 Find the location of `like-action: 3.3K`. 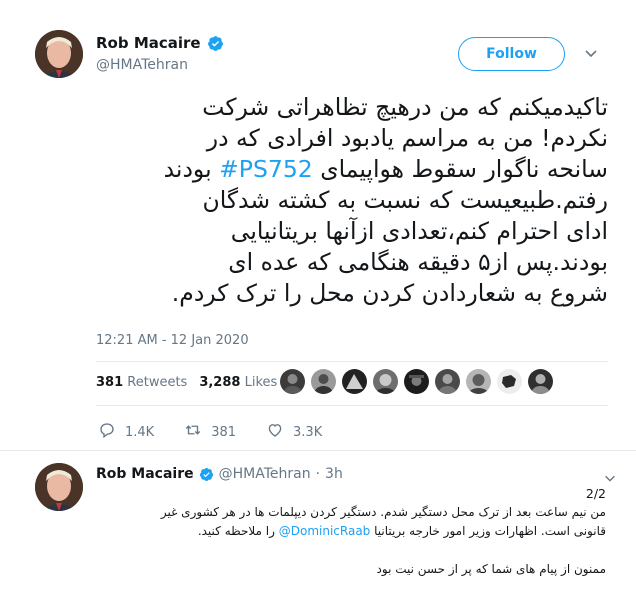

like-action: 3.3K is located at coordinates (294, 432).